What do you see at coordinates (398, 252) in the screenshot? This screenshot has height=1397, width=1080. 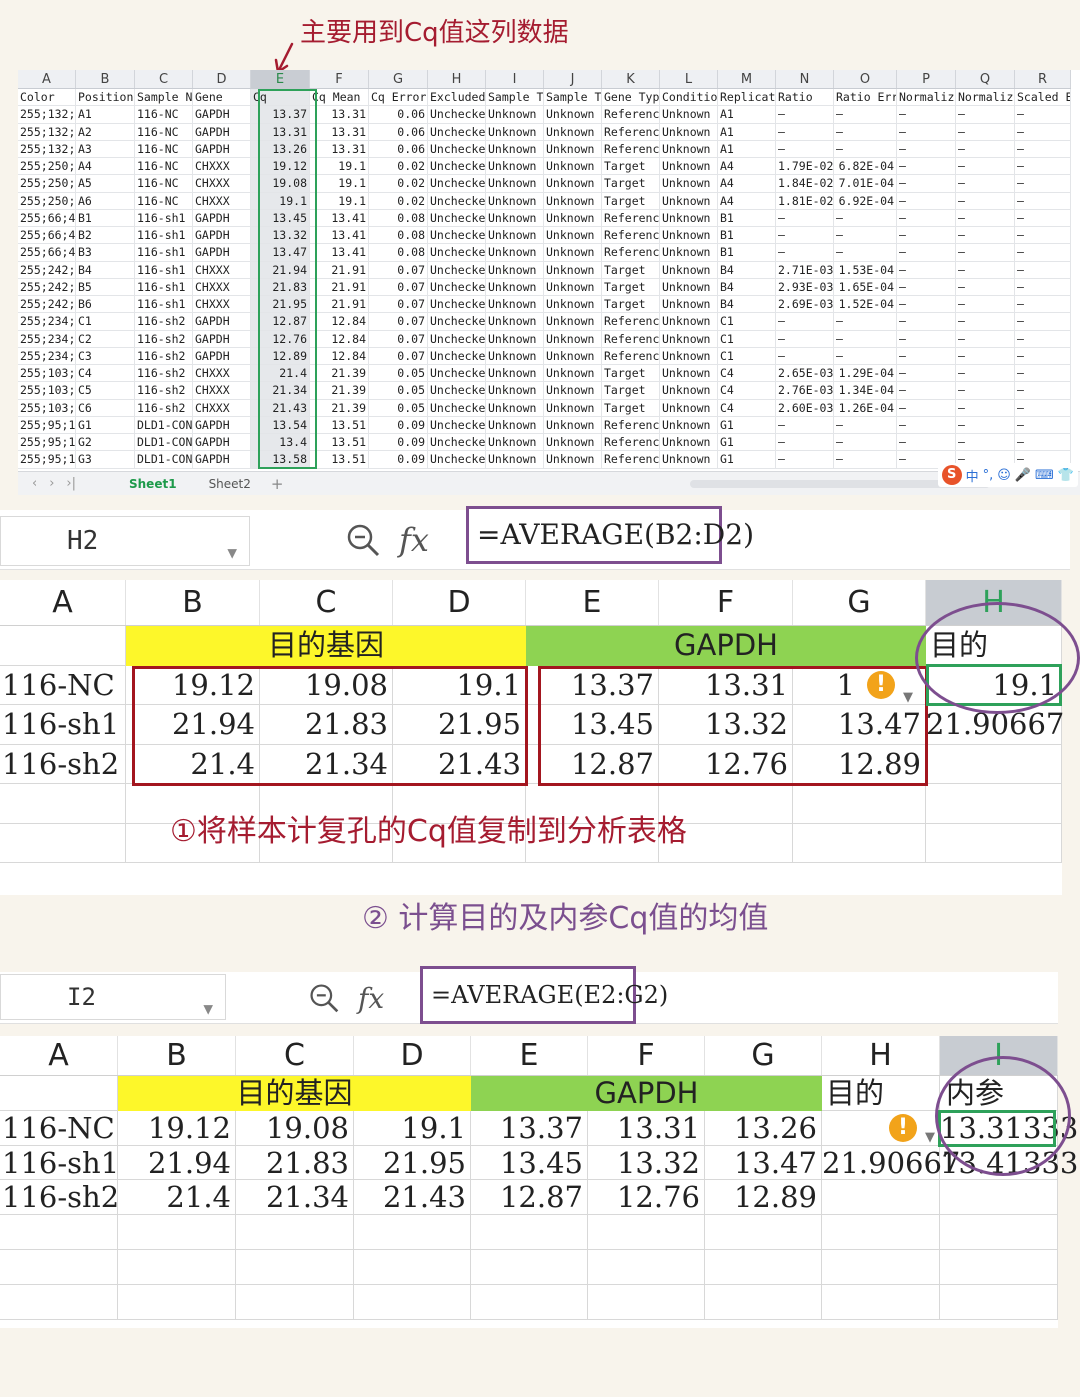 I see `table-cell: 0.08` at bounding box center [398, 252].